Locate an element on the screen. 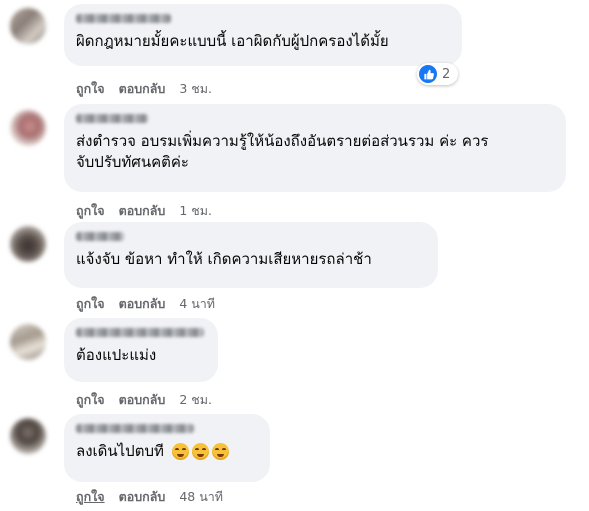 The image size is (589, 511). comment-actions: ถูกใจ ตอบกลับ 4 นาที is located at coordinates (145, 304).